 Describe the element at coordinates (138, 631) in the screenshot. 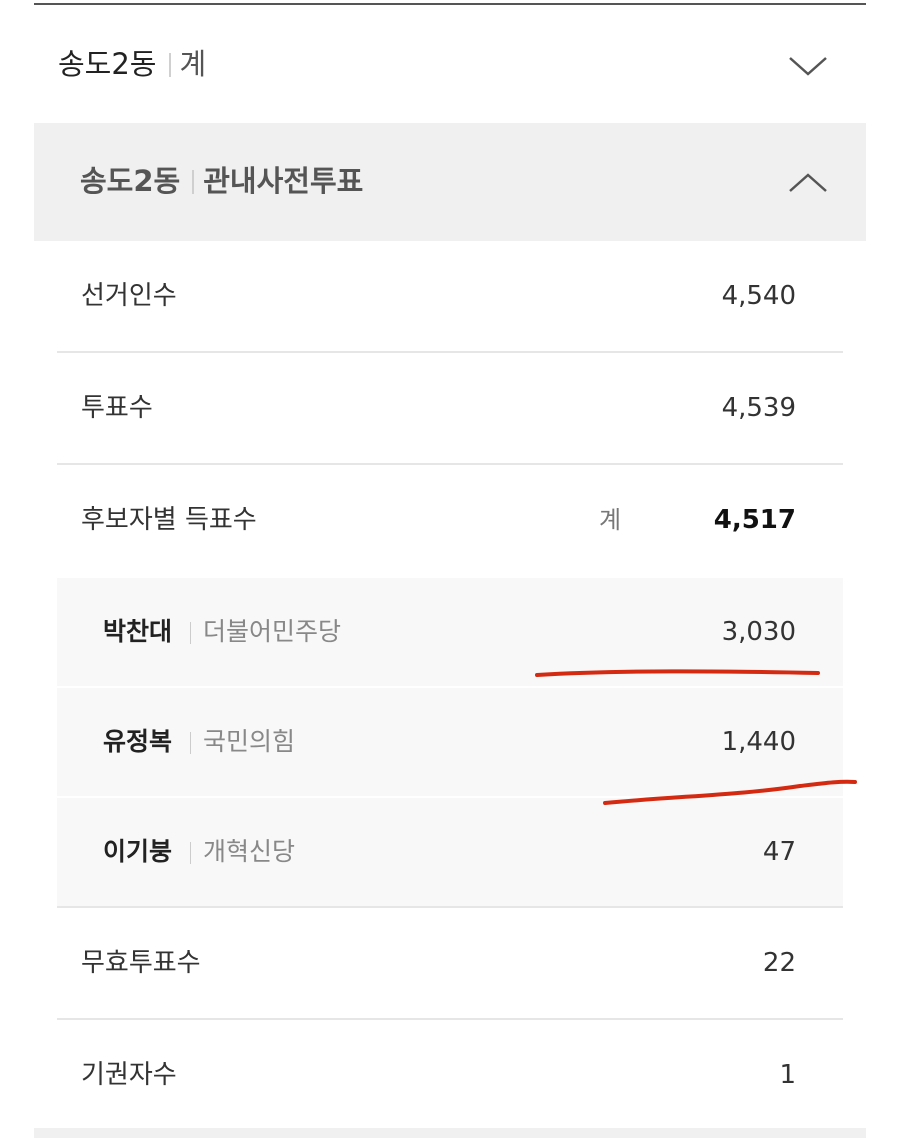

I see `candidate-name: 박찬대` at that location.